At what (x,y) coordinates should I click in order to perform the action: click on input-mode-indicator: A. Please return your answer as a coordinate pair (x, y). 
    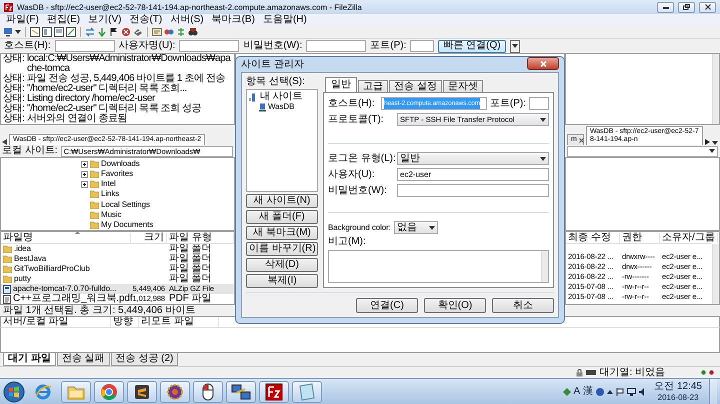
    Looking at the image, I should click on (577, 391).